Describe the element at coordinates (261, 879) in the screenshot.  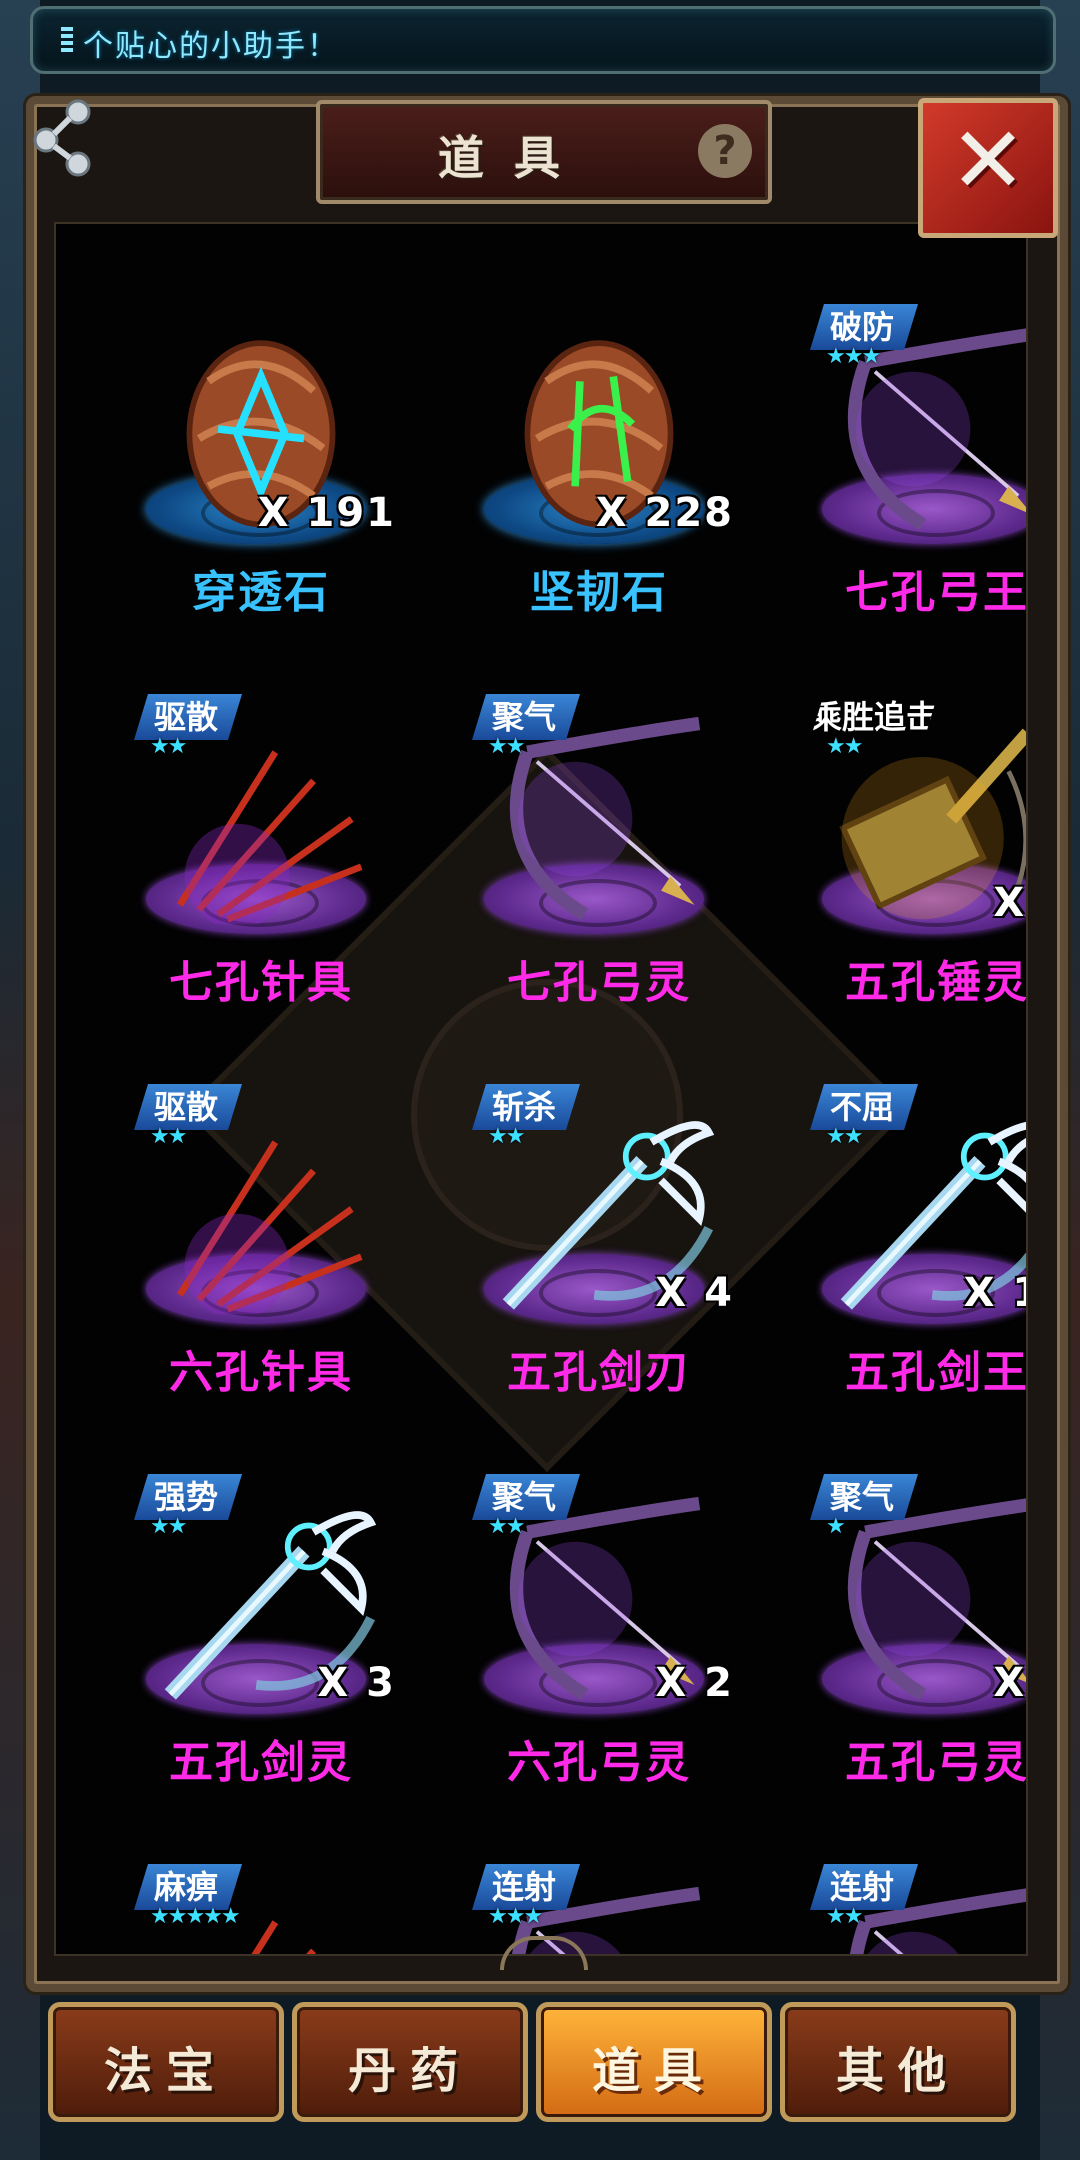
I see `item-slot: 驱散 ★★ 七孔针具` at that location.